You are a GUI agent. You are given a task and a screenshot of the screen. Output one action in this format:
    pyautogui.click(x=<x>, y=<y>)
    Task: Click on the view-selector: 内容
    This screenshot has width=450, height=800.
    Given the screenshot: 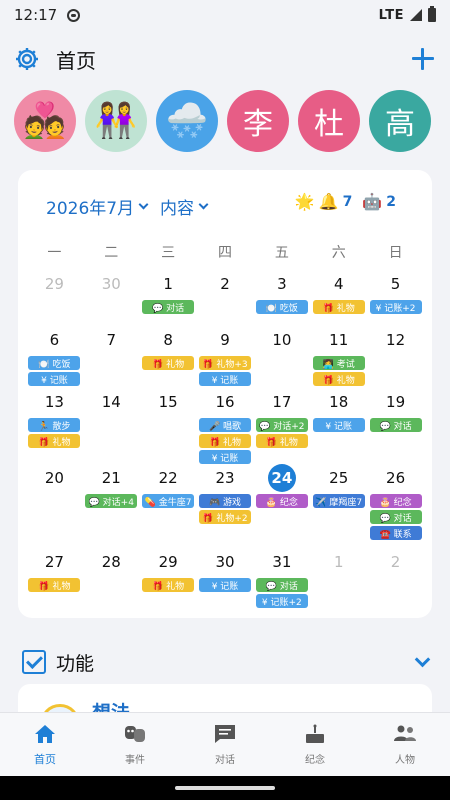 What is the action you would take?
    pyautogui.click(x=184, y=206)
    